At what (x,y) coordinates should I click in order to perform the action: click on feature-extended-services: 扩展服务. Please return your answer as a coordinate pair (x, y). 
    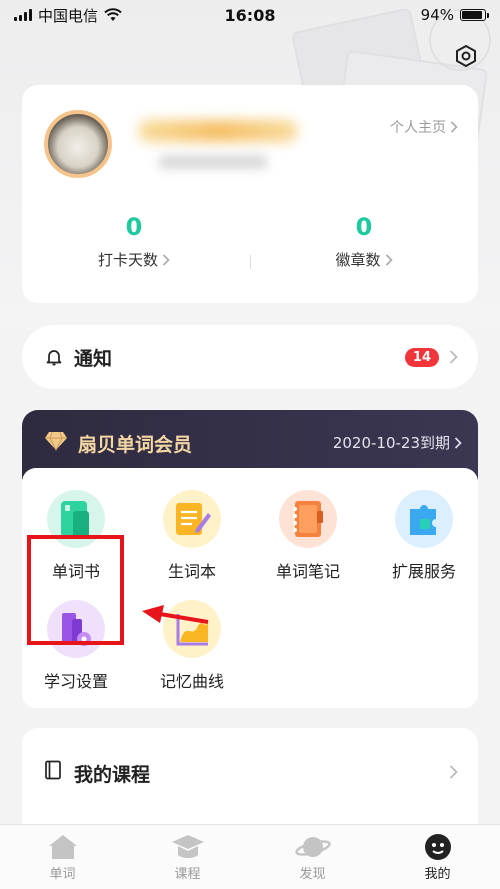
    Looking at the image, I should click on (424, 536).